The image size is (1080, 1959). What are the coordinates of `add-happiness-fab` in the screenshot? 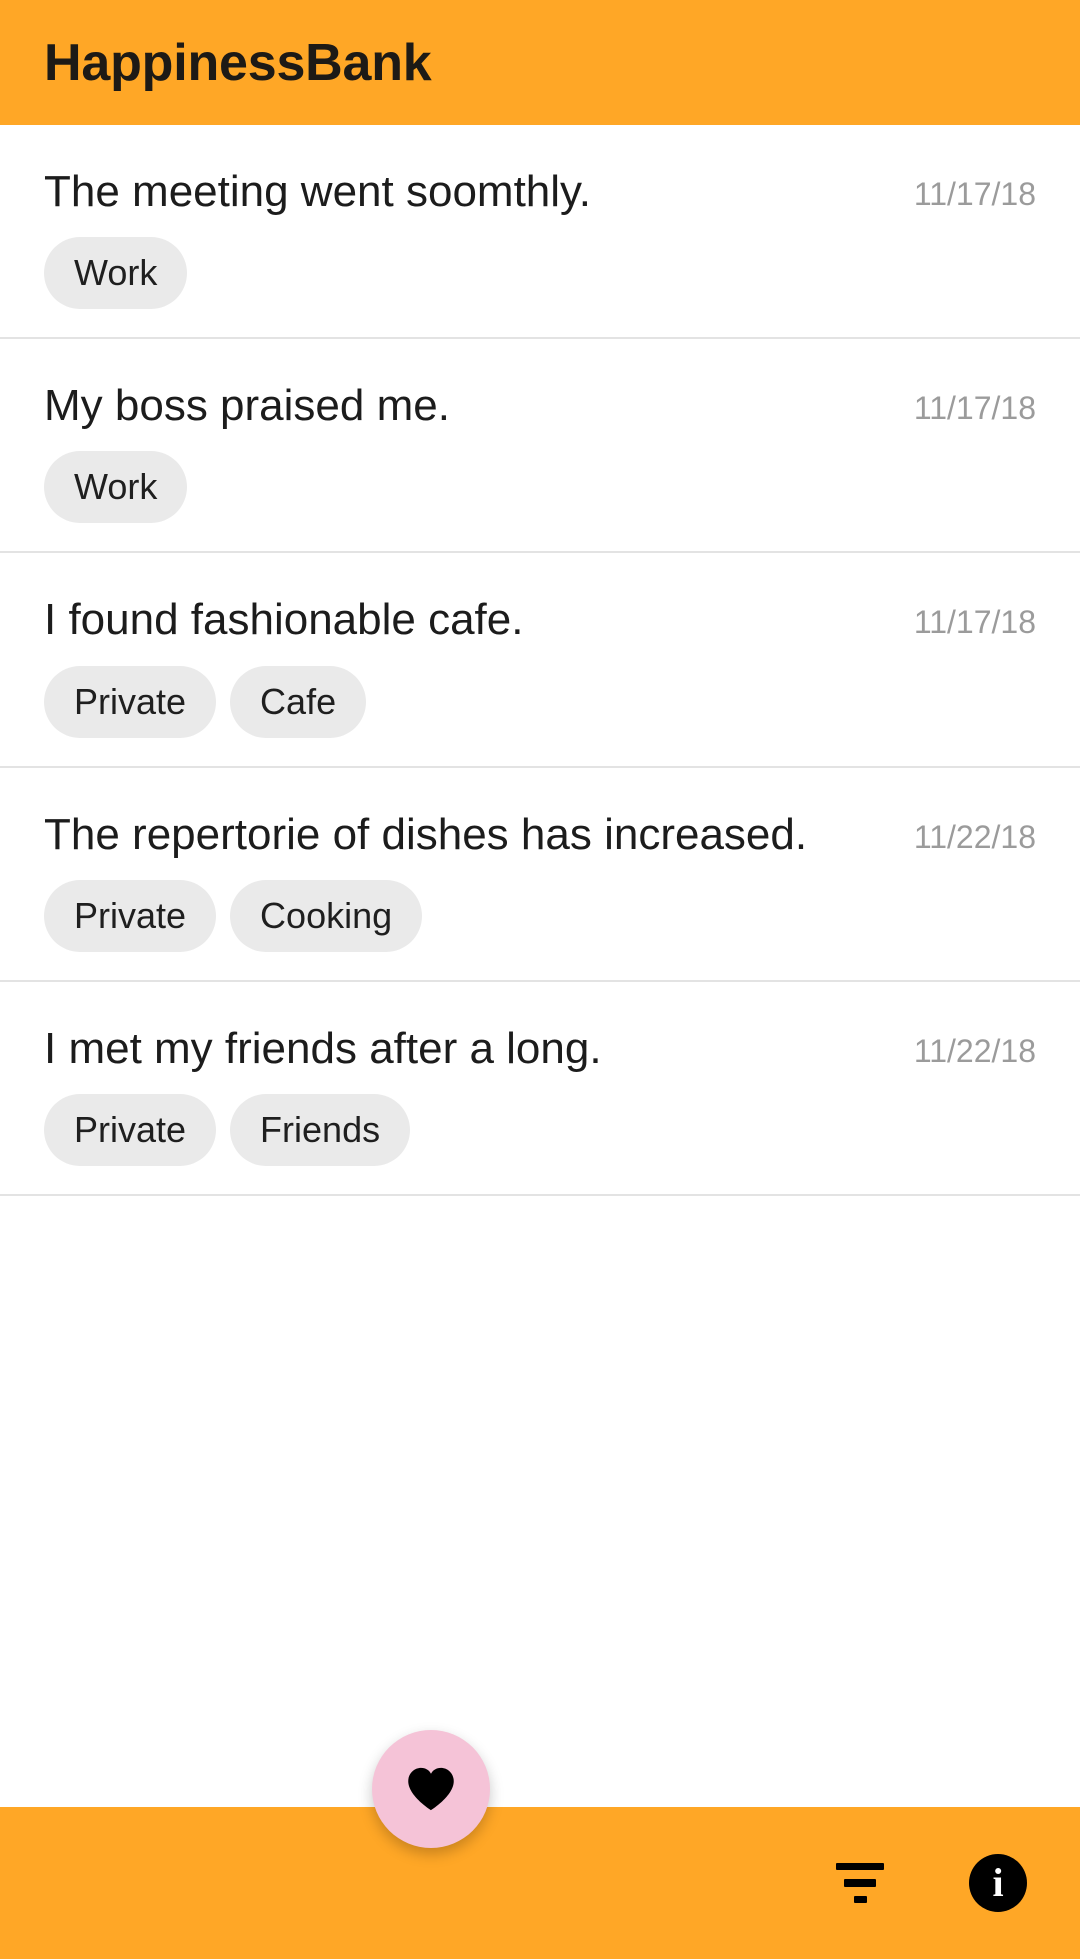 It's located at (431, 1789).